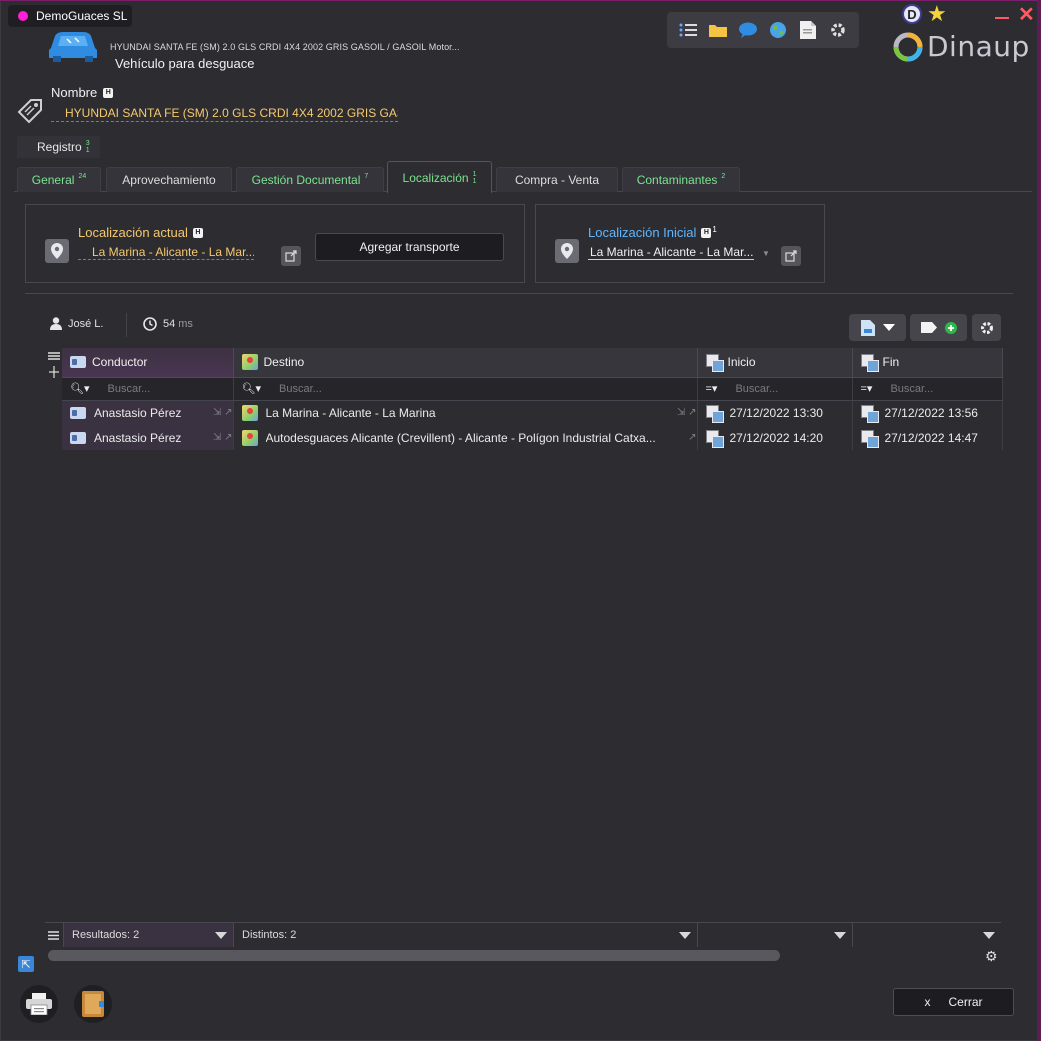 The height and width of the screenshot is (1041, 1041). What do you see at coordinates (465, 412) in the screenshot?
I see `cell-destino: La Marina - Alicante - La Marina ⇲ ↗` at bounding box center [465, 412].